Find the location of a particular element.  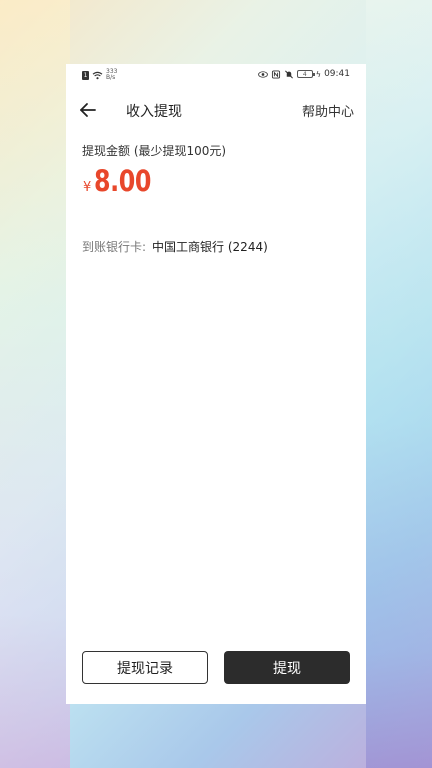

wifi-icon is located at coordinates (97, 75).